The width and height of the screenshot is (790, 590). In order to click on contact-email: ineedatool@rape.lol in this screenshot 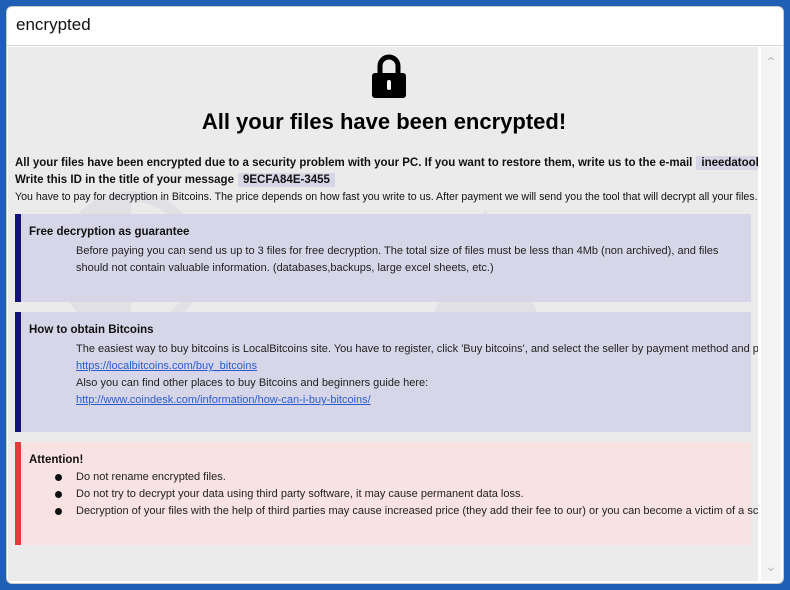, I will do `click(727, 163)`.